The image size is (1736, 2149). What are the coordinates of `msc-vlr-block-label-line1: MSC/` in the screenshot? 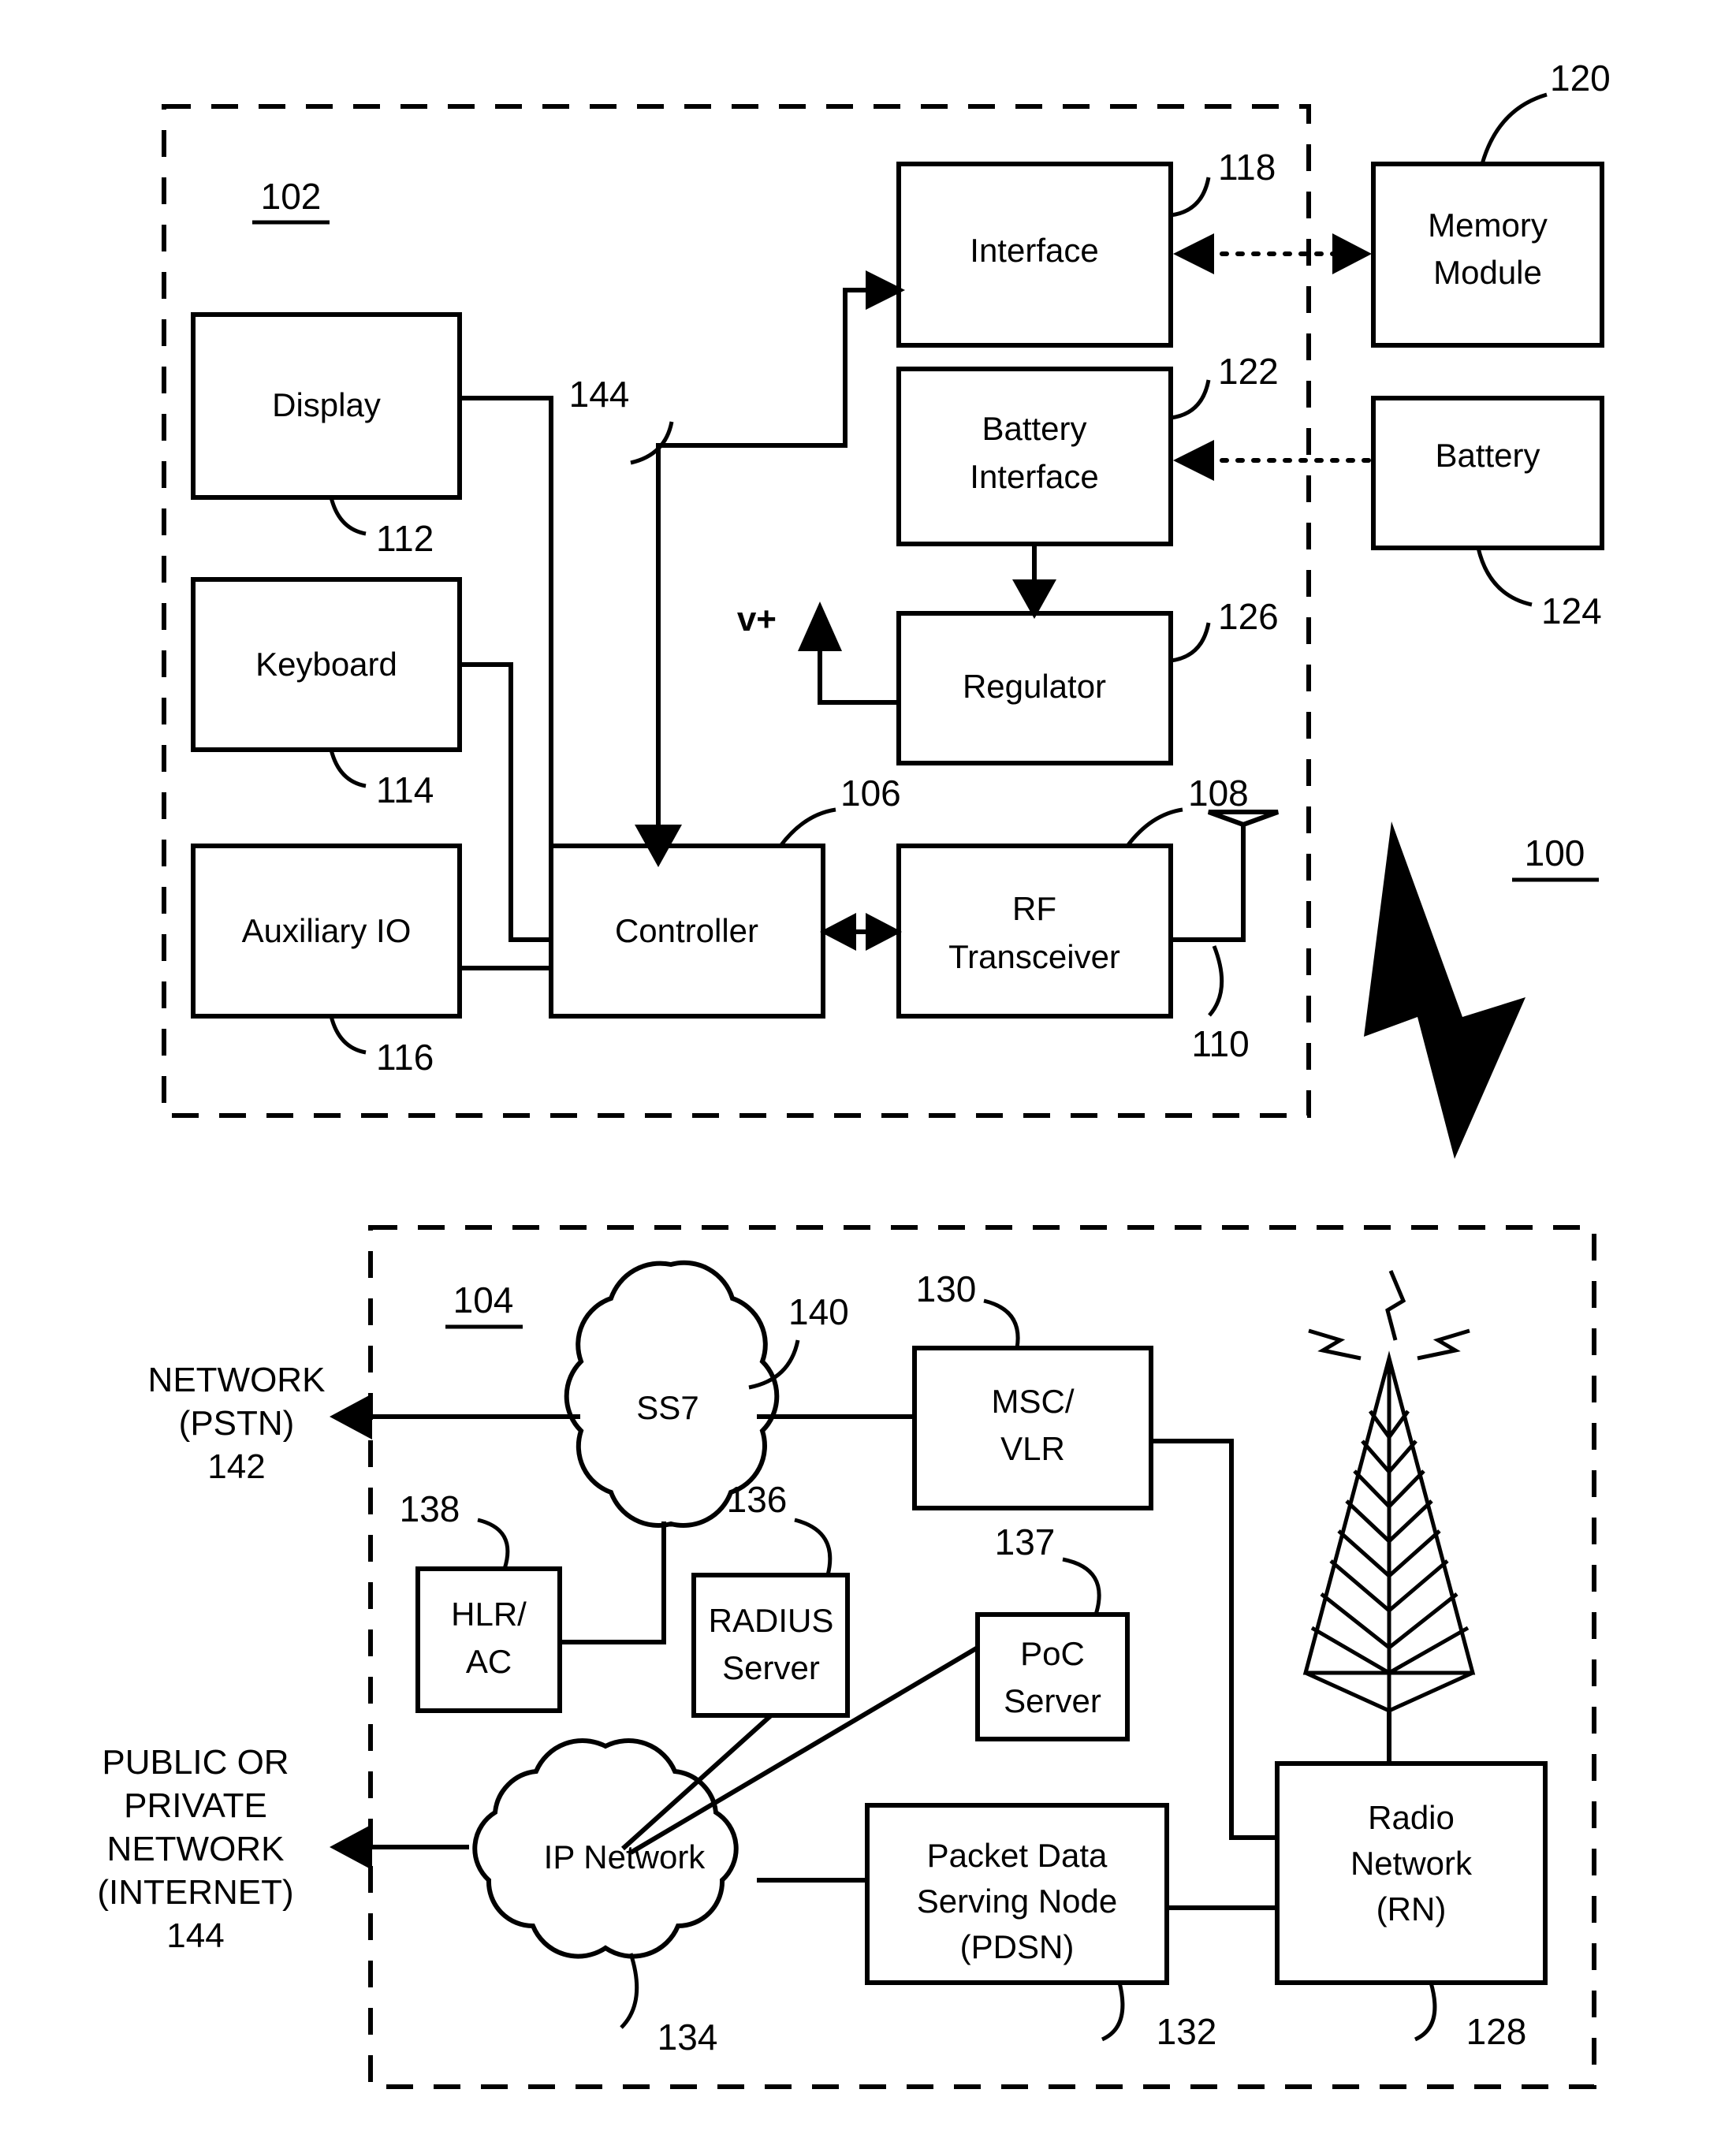 It's located at (1033, 1401).